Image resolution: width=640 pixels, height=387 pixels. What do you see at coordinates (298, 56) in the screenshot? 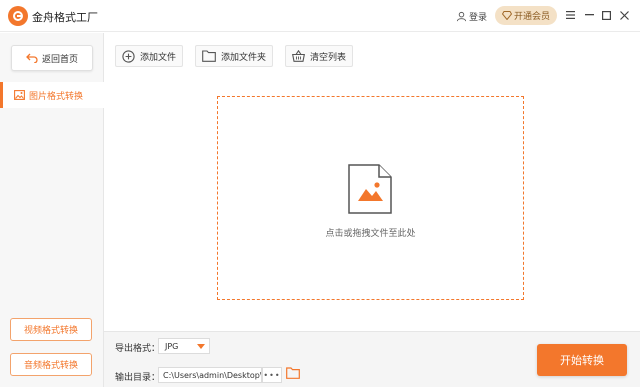
I see `basket-icon` at bounding box center [298, 56].